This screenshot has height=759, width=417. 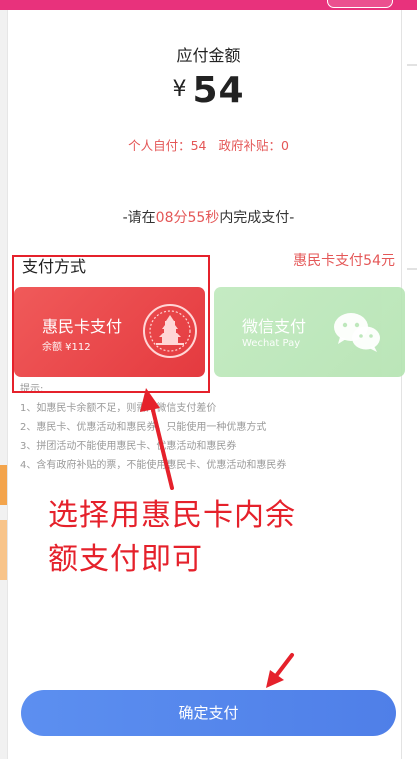 I want to click on wechat-icon, so click(x=357, y=332).